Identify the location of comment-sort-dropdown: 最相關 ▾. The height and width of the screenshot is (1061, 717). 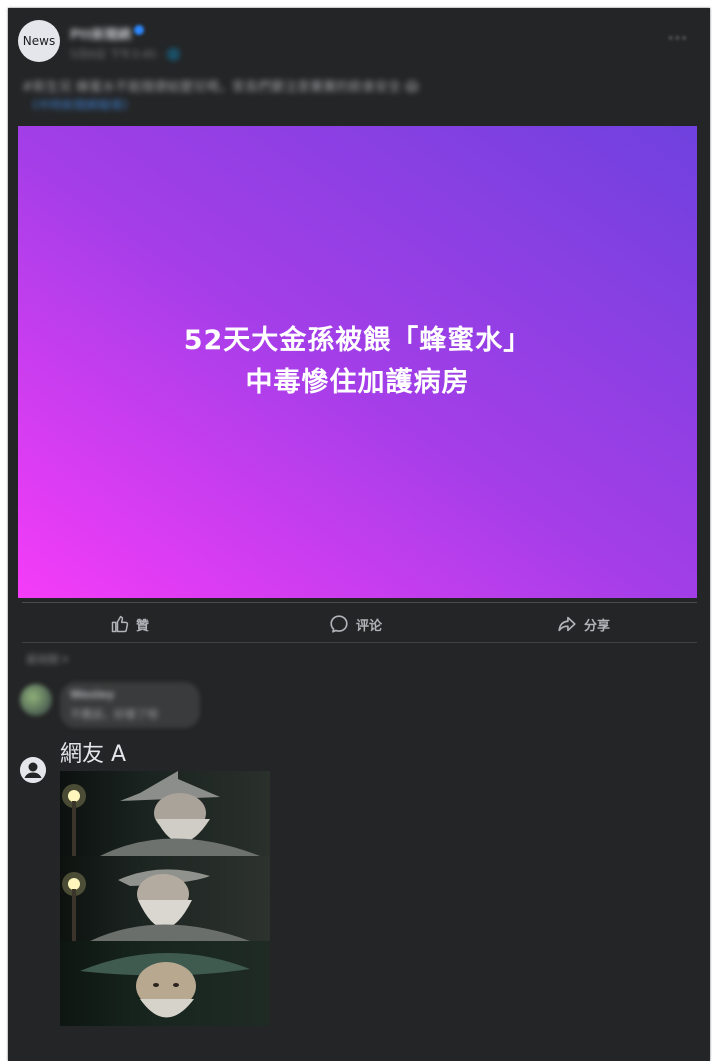
(47, 659).